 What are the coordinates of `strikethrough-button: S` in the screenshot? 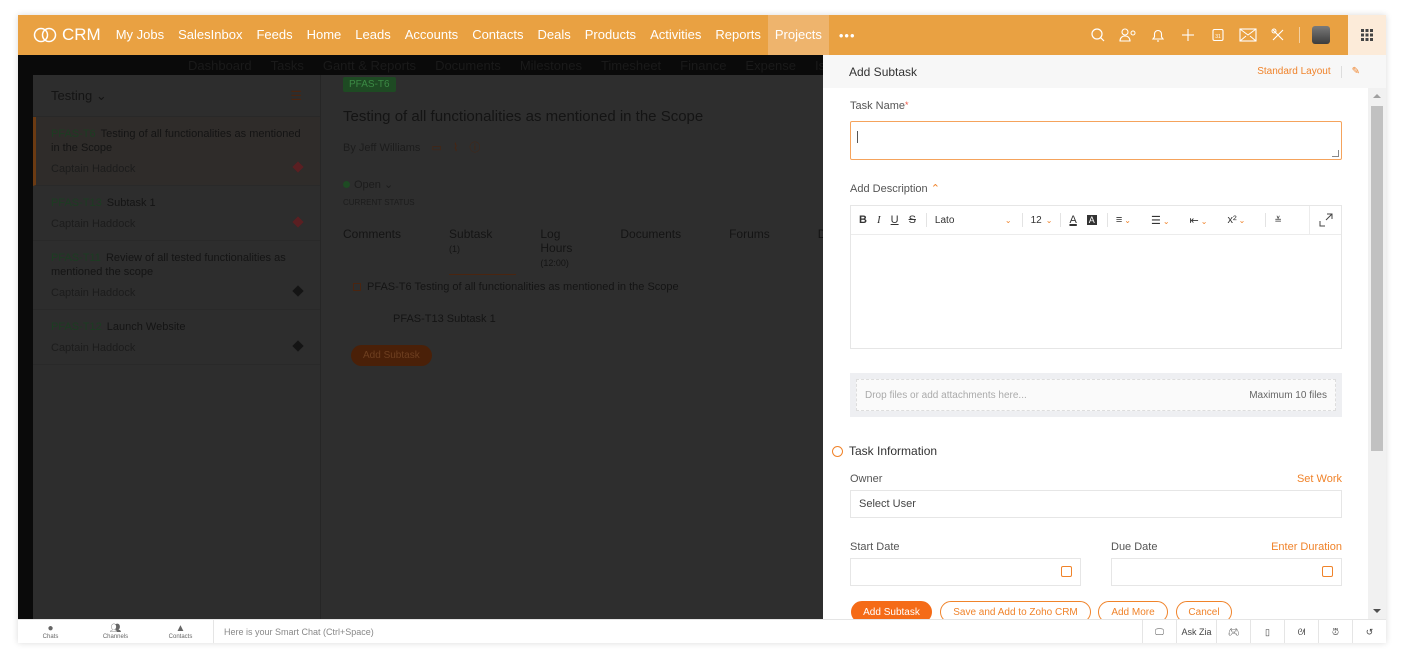 It's located at (912, 220).